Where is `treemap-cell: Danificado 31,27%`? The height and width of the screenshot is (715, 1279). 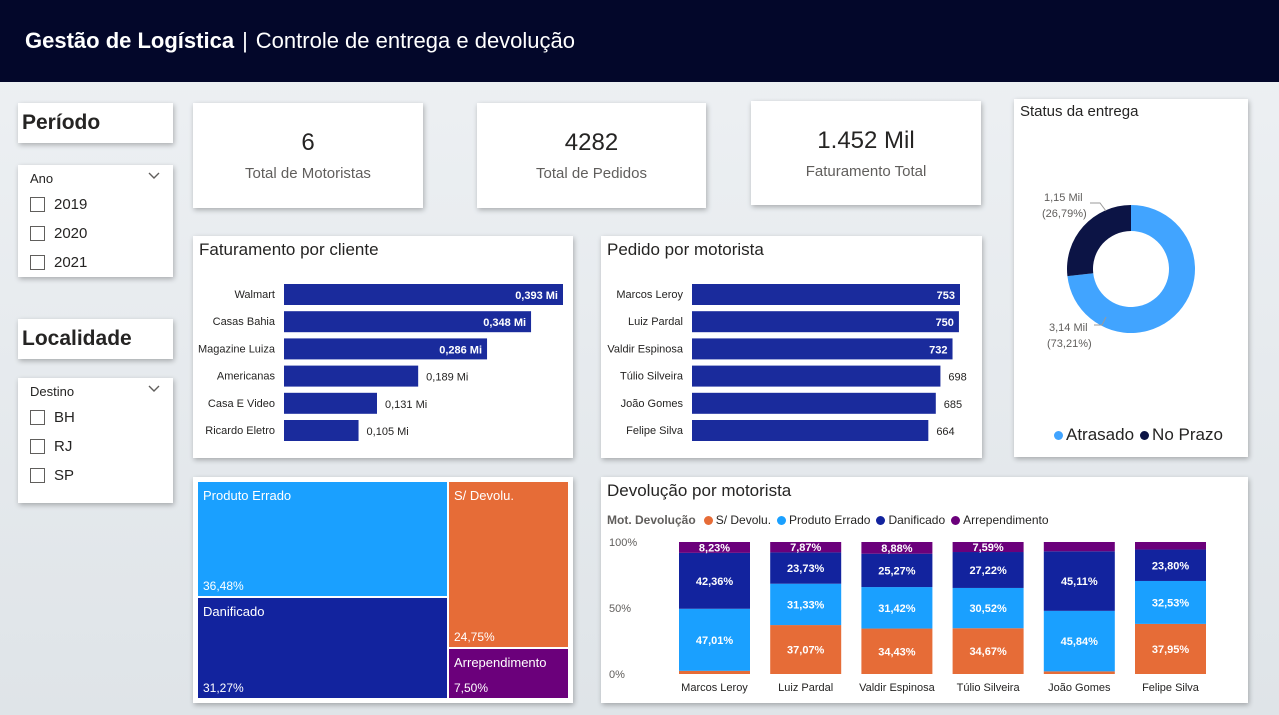 treemap-cell: Danificado 31,27% is located at coordinates (322, 648).